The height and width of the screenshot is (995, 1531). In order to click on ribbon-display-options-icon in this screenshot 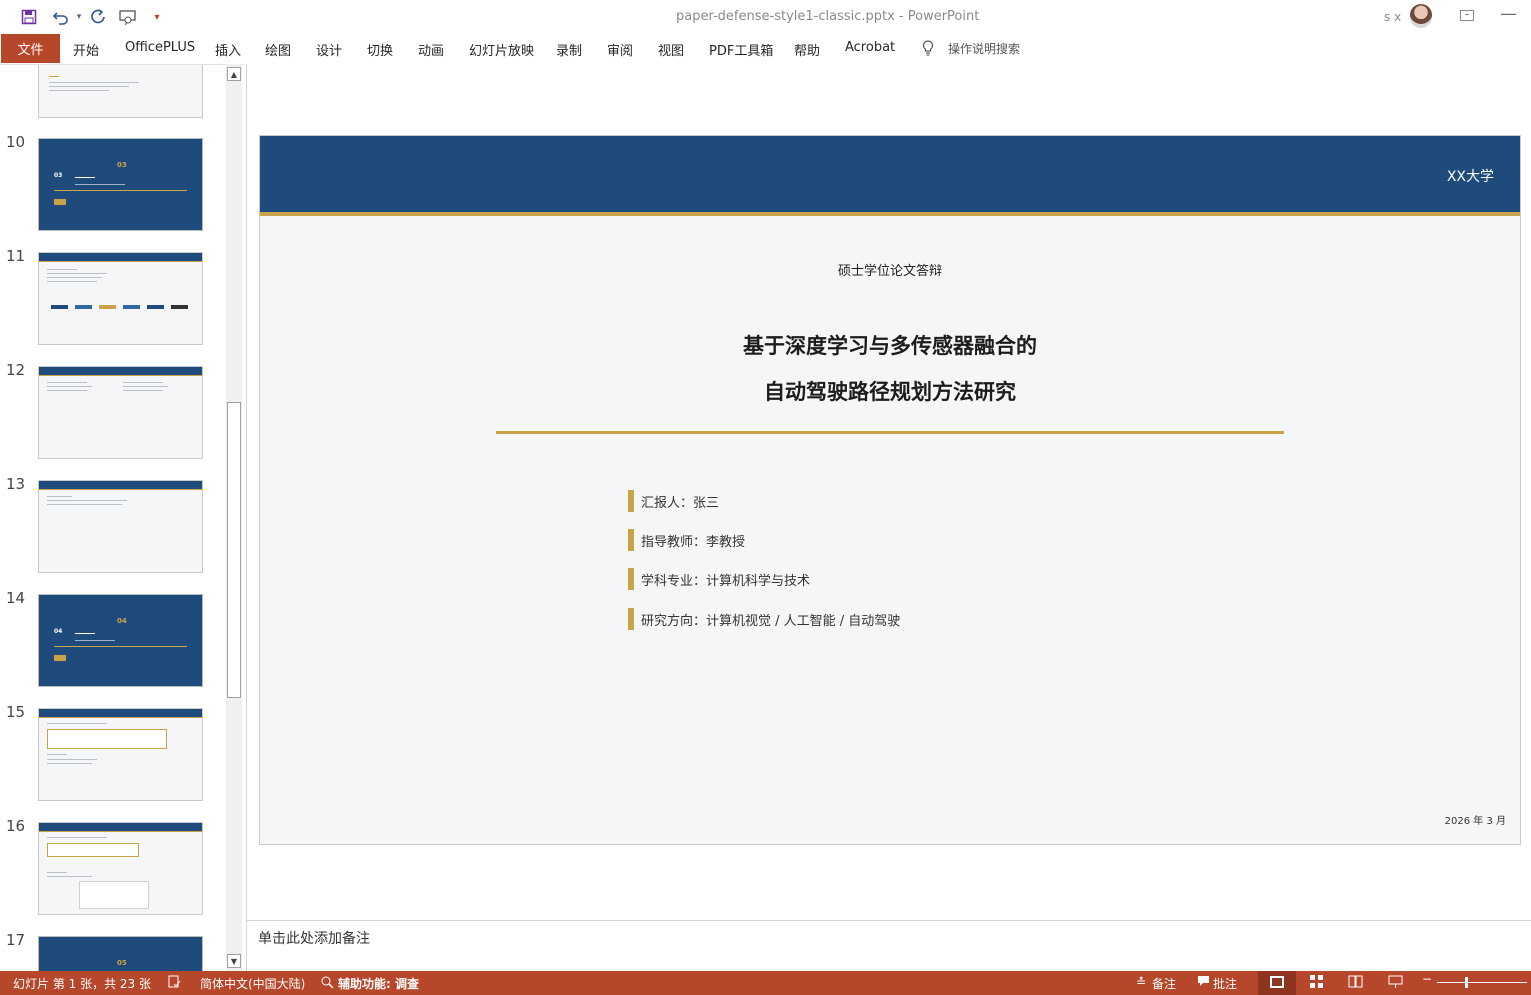, I will do `click(1467, 15)`.